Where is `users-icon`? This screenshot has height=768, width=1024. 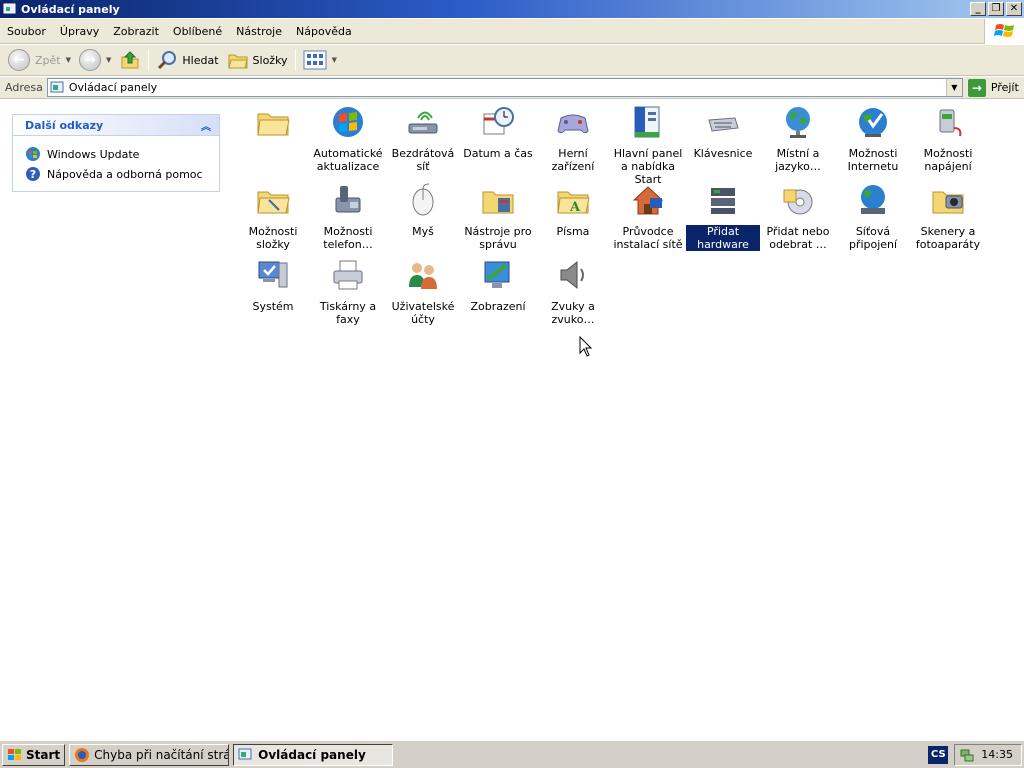
users-icon is located at coordinates (423, 276).